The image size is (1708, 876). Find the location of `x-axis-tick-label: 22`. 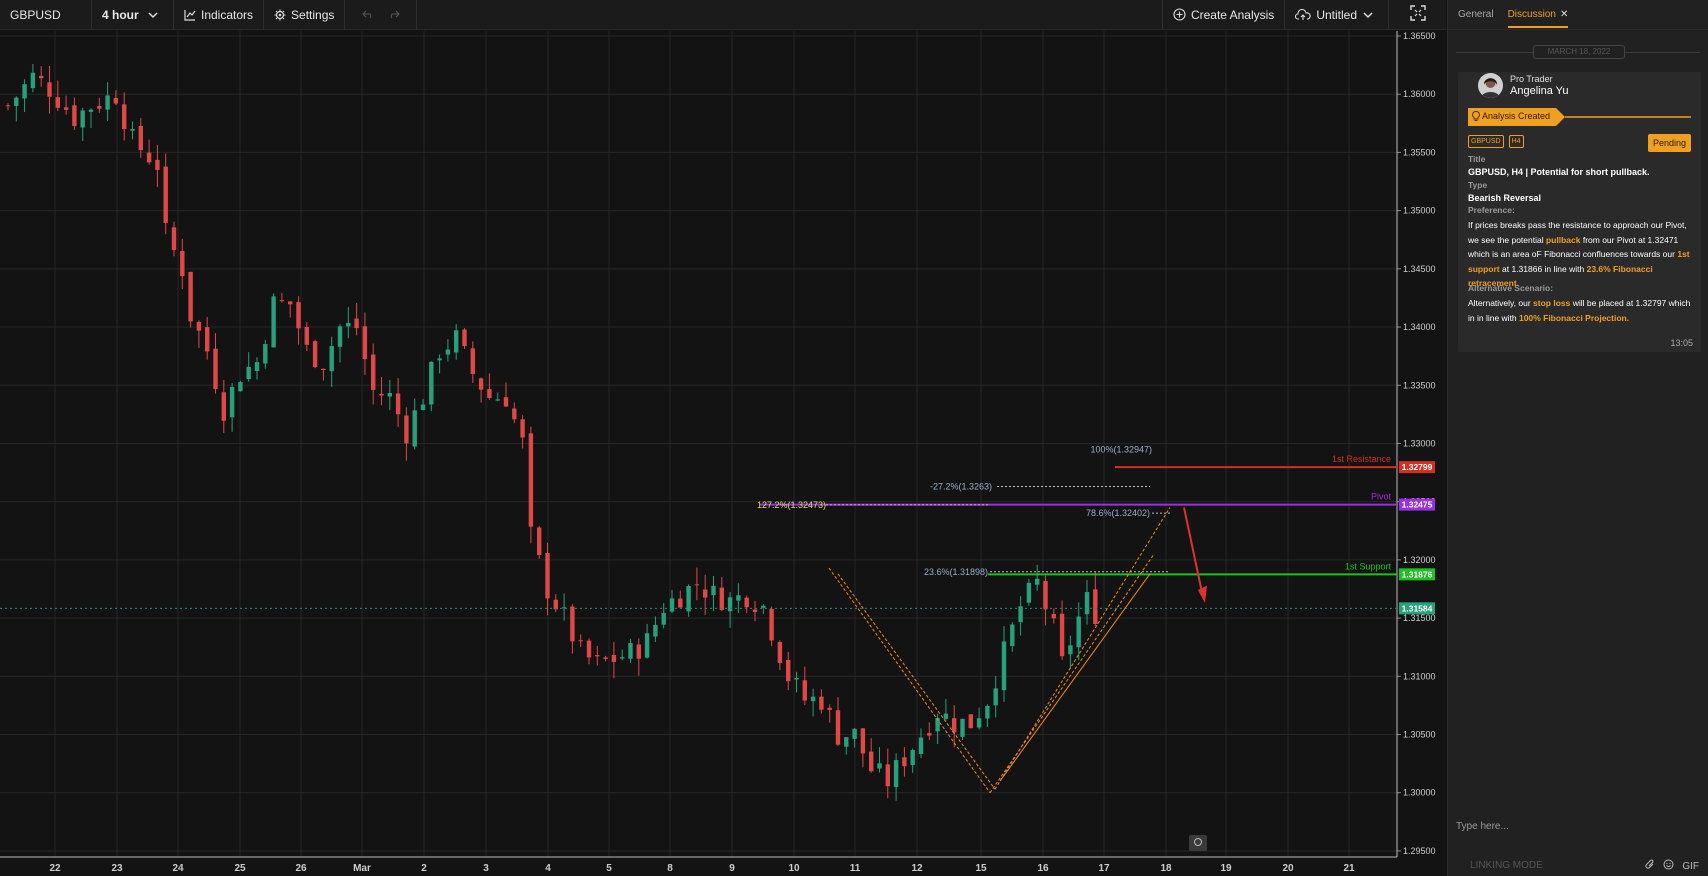

x-axis-tick-label: 22 is located at coordinates (55, 868).